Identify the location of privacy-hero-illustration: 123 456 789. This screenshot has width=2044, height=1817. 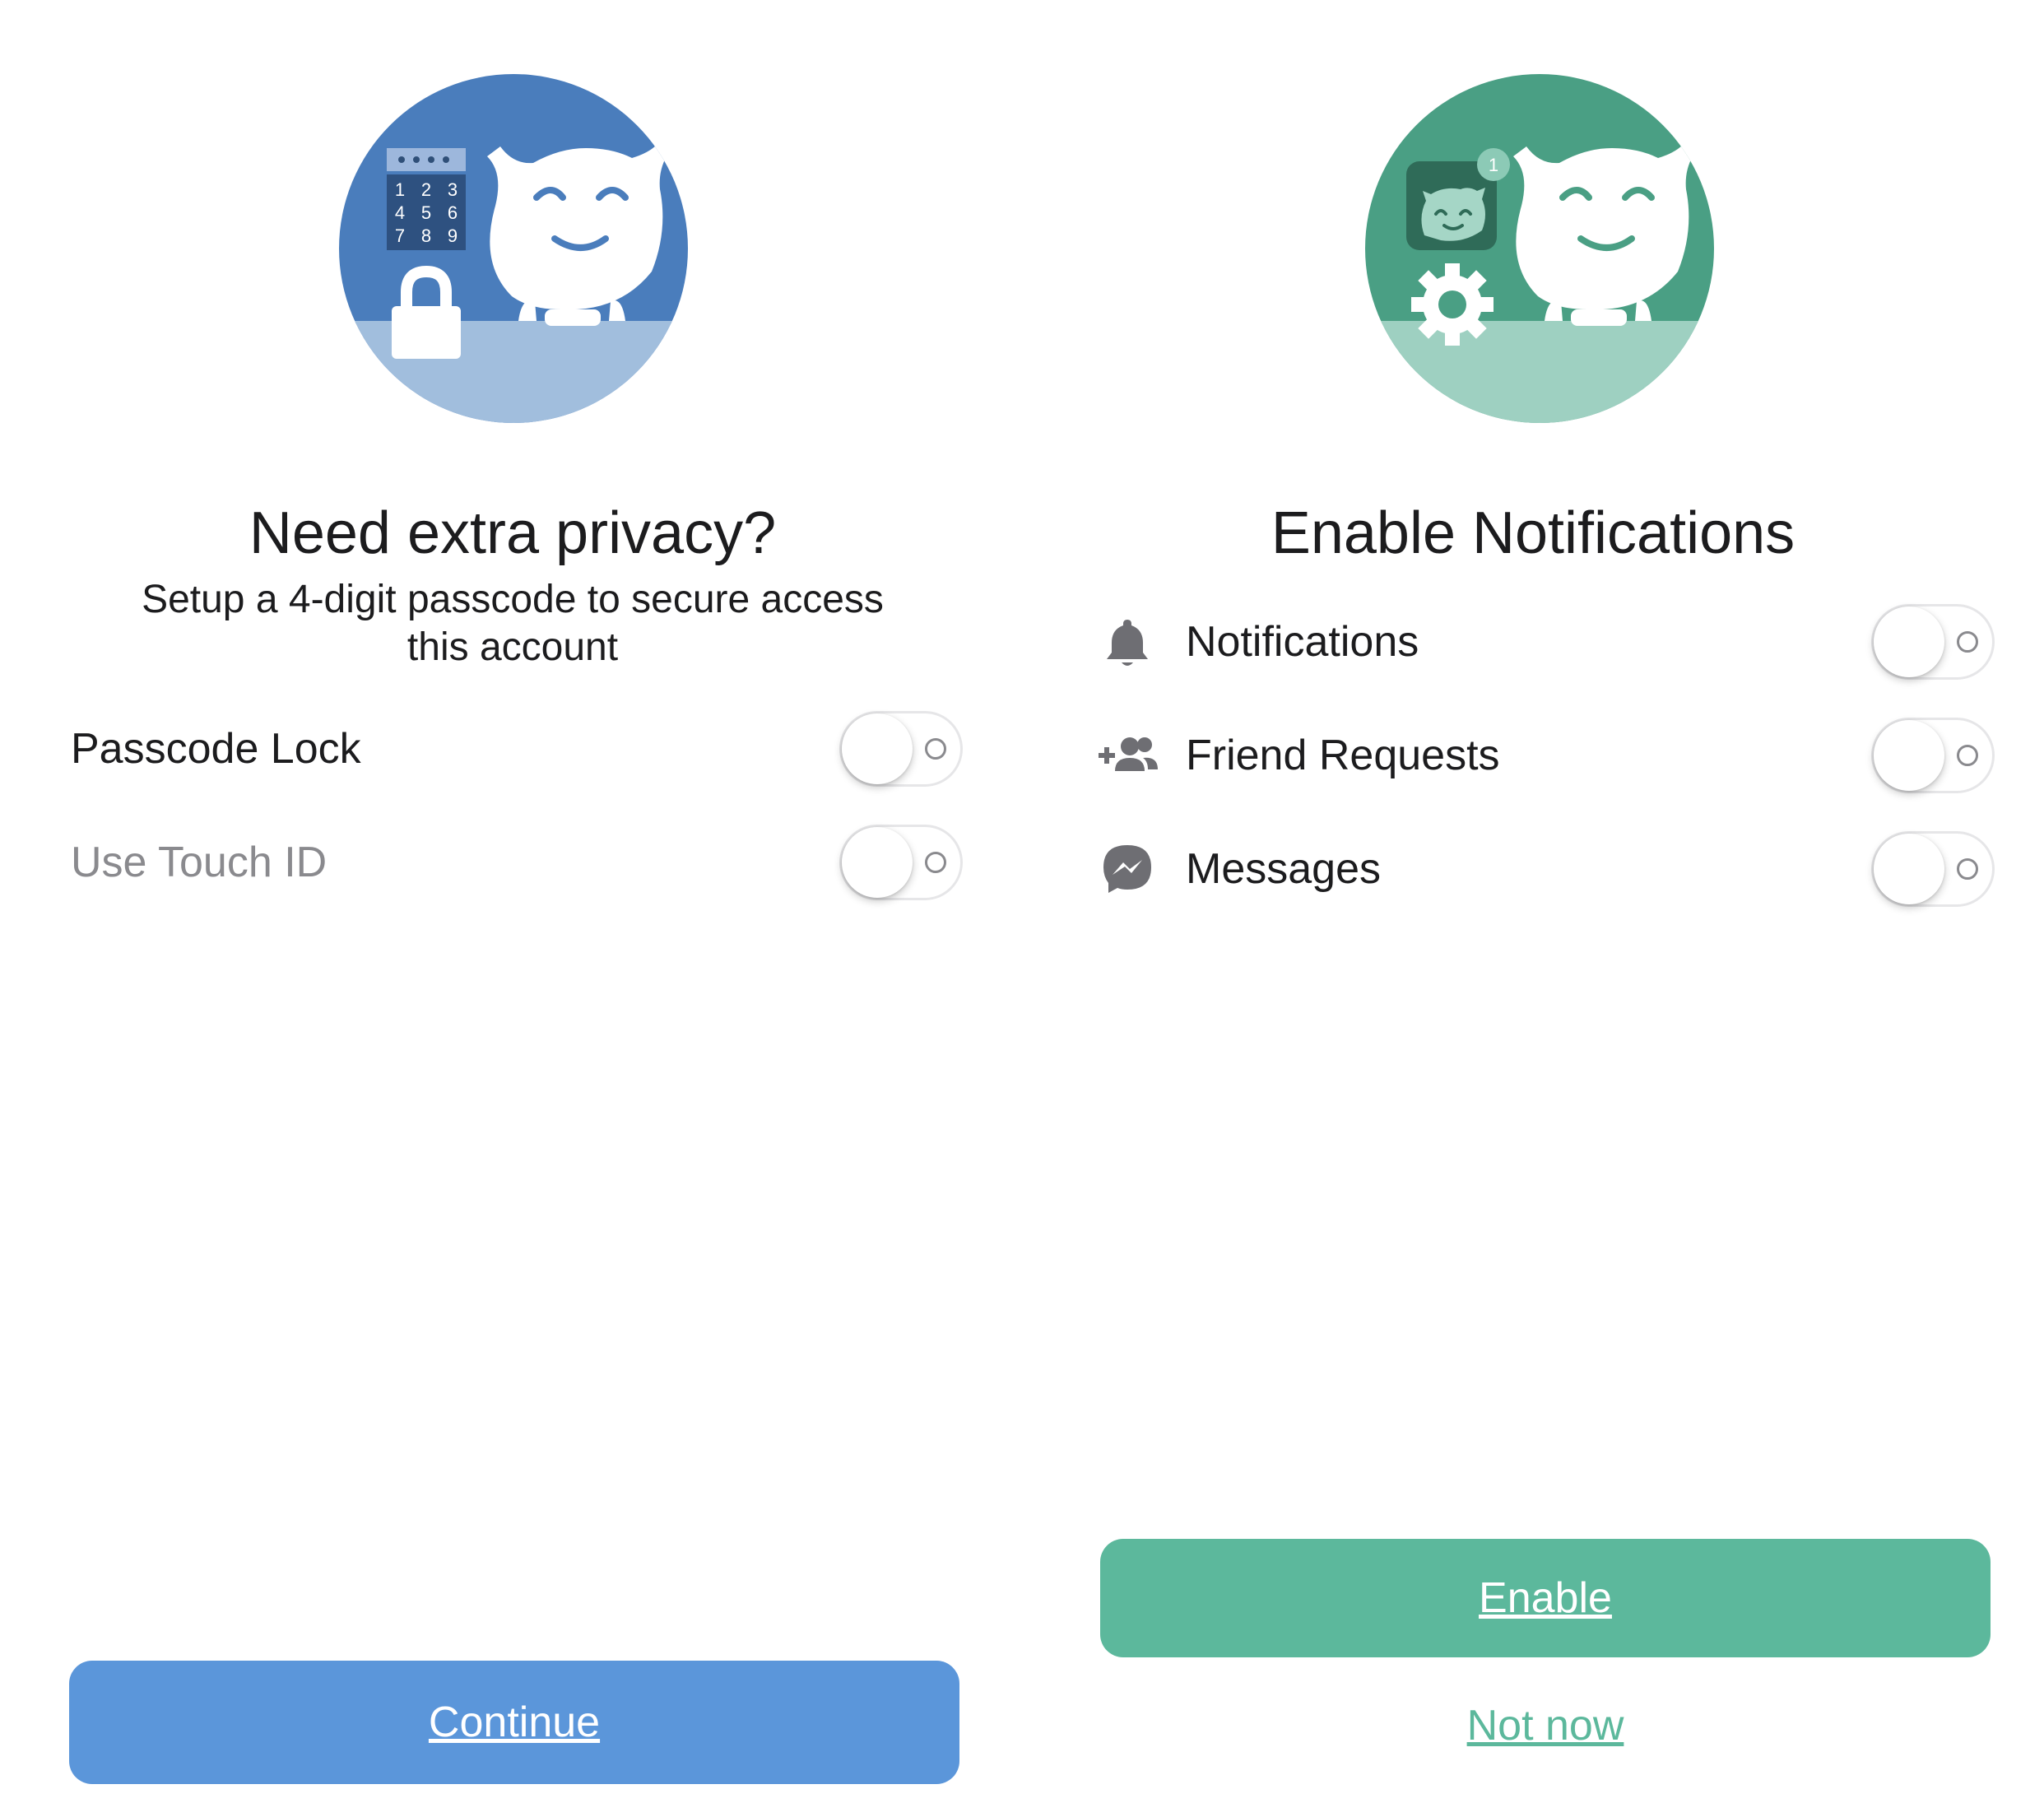
(513, 248).